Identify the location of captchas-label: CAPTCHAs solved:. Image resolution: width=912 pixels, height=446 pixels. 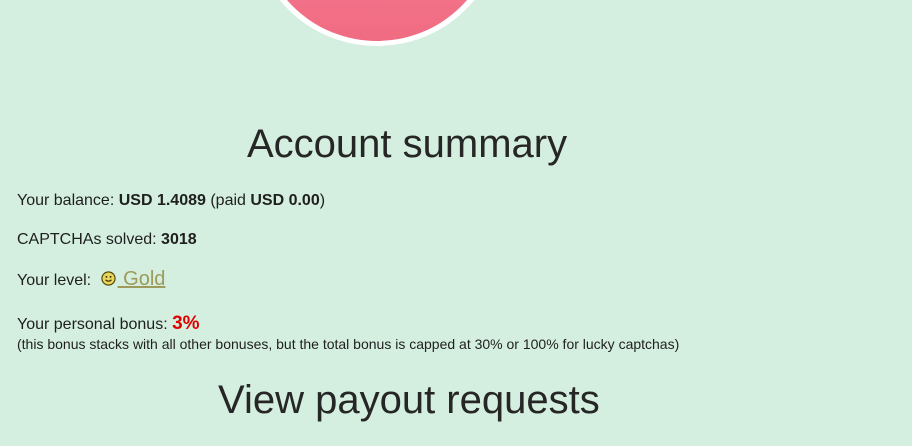
(89, 239).